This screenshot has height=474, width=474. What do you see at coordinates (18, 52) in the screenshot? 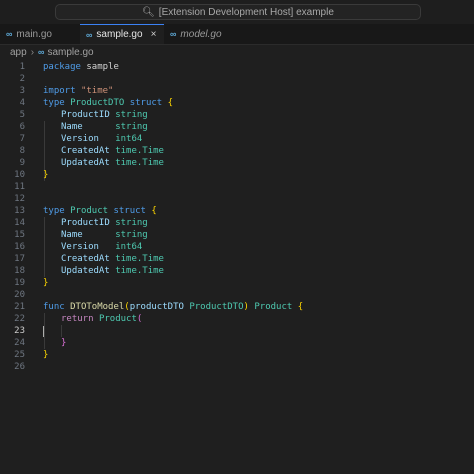
I see `breadcrumb-folder: app` at bounding box center [18, 52].